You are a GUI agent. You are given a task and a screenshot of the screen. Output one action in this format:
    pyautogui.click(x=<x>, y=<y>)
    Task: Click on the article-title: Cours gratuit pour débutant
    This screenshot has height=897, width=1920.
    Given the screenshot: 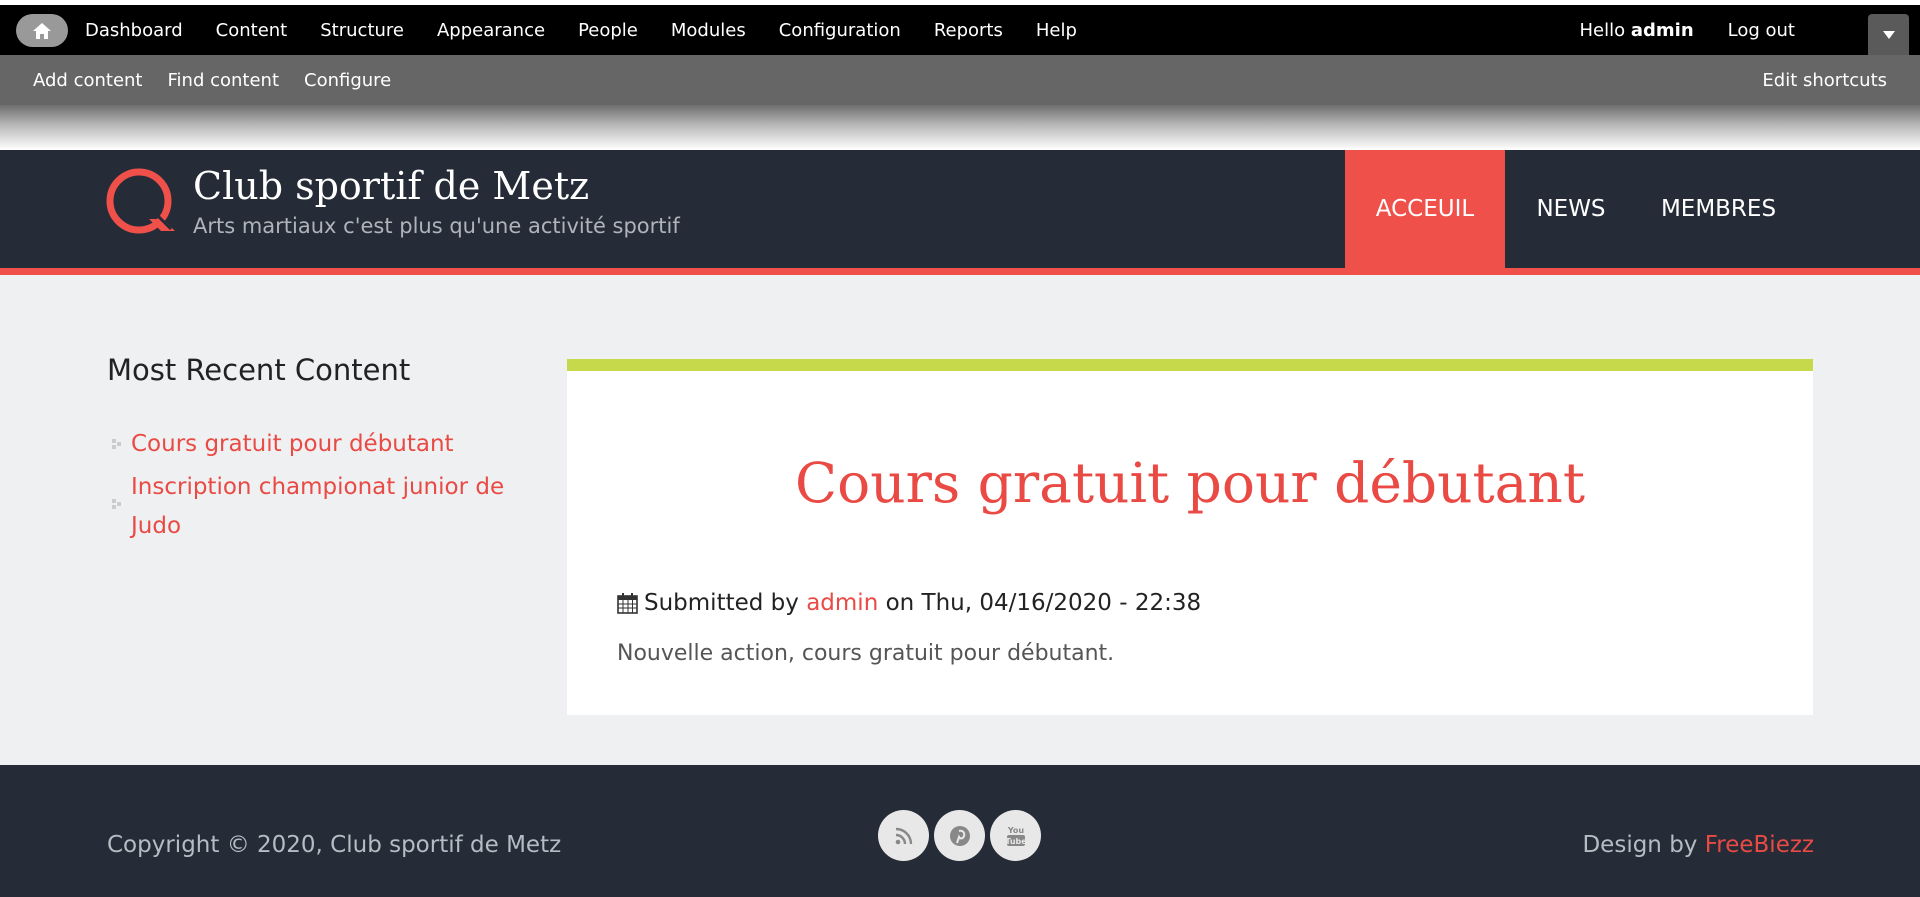 What is the action you would take?
    pyautogui.click(x=1190, y=483)
    